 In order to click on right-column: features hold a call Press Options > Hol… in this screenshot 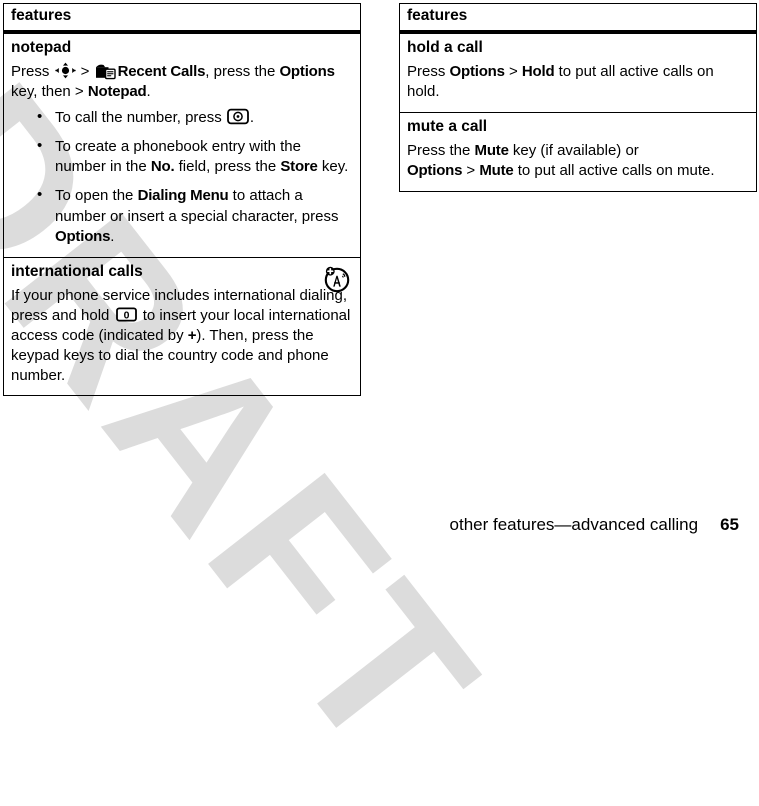, I will do `click(578, 97)`.